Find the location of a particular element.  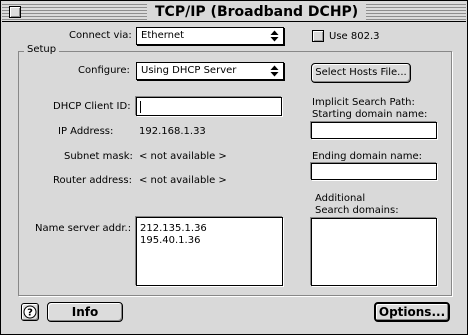

name-server-field: 212.135.1.36 195.40.1.36 is located at coordinates (209, 251).